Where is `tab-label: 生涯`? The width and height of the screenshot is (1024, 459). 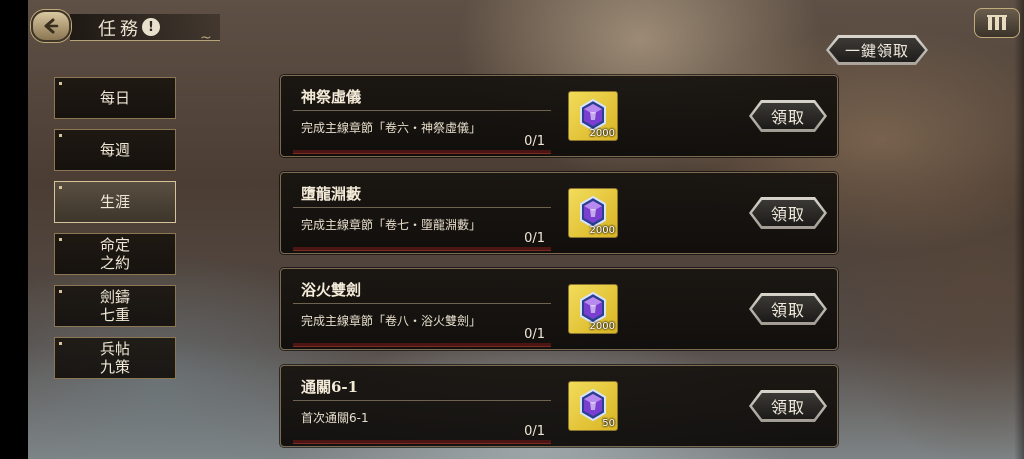 tab-label: 生涯 is located at coordinates (114, 202).